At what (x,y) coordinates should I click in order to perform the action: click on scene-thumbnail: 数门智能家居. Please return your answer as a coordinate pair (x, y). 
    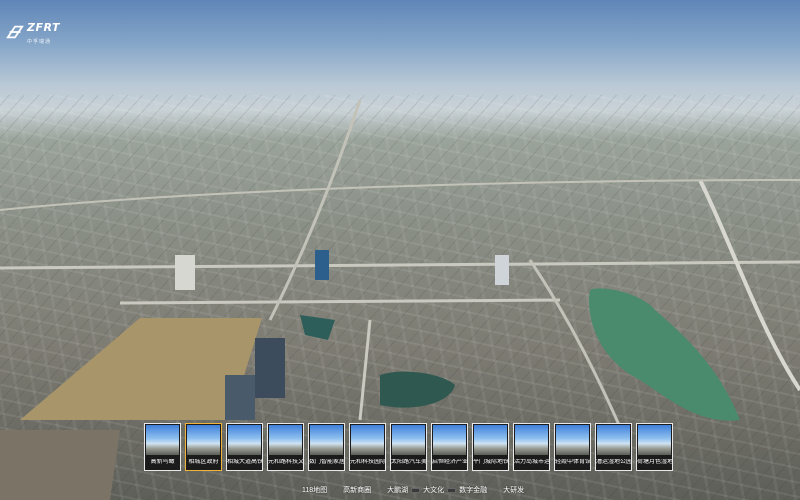
    Looking at the image, I should click on (326, 447).